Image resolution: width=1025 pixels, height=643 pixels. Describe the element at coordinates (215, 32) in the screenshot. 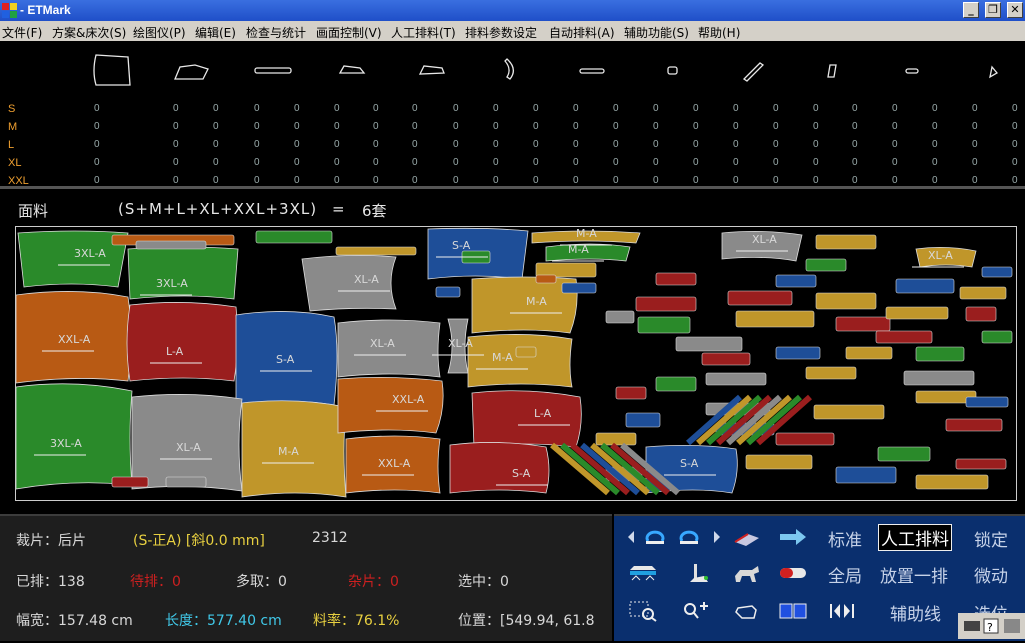

I see `menu-edit: 编辑(E)` at that location.